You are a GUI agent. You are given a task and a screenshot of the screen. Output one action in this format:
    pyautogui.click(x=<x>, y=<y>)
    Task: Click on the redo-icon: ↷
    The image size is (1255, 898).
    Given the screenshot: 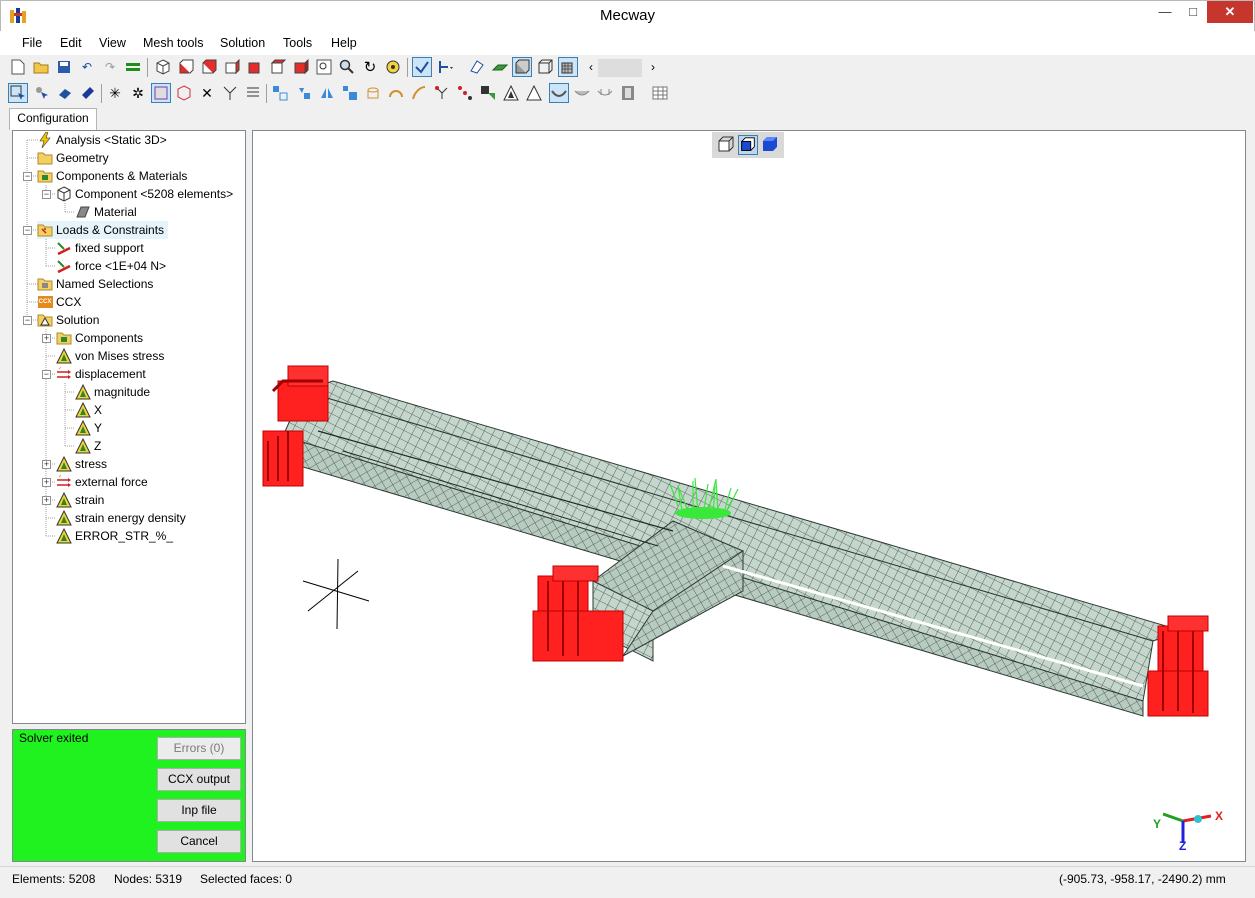 What is the action you would take?
    pyautogui.click(x=110, y=67)
    